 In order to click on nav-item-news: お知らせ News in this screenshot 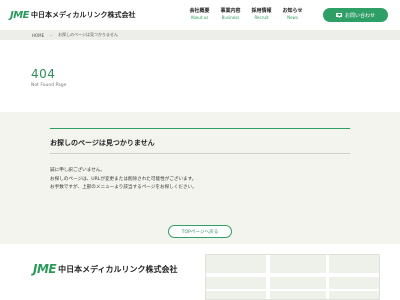, I will do `click(292, 14)`.